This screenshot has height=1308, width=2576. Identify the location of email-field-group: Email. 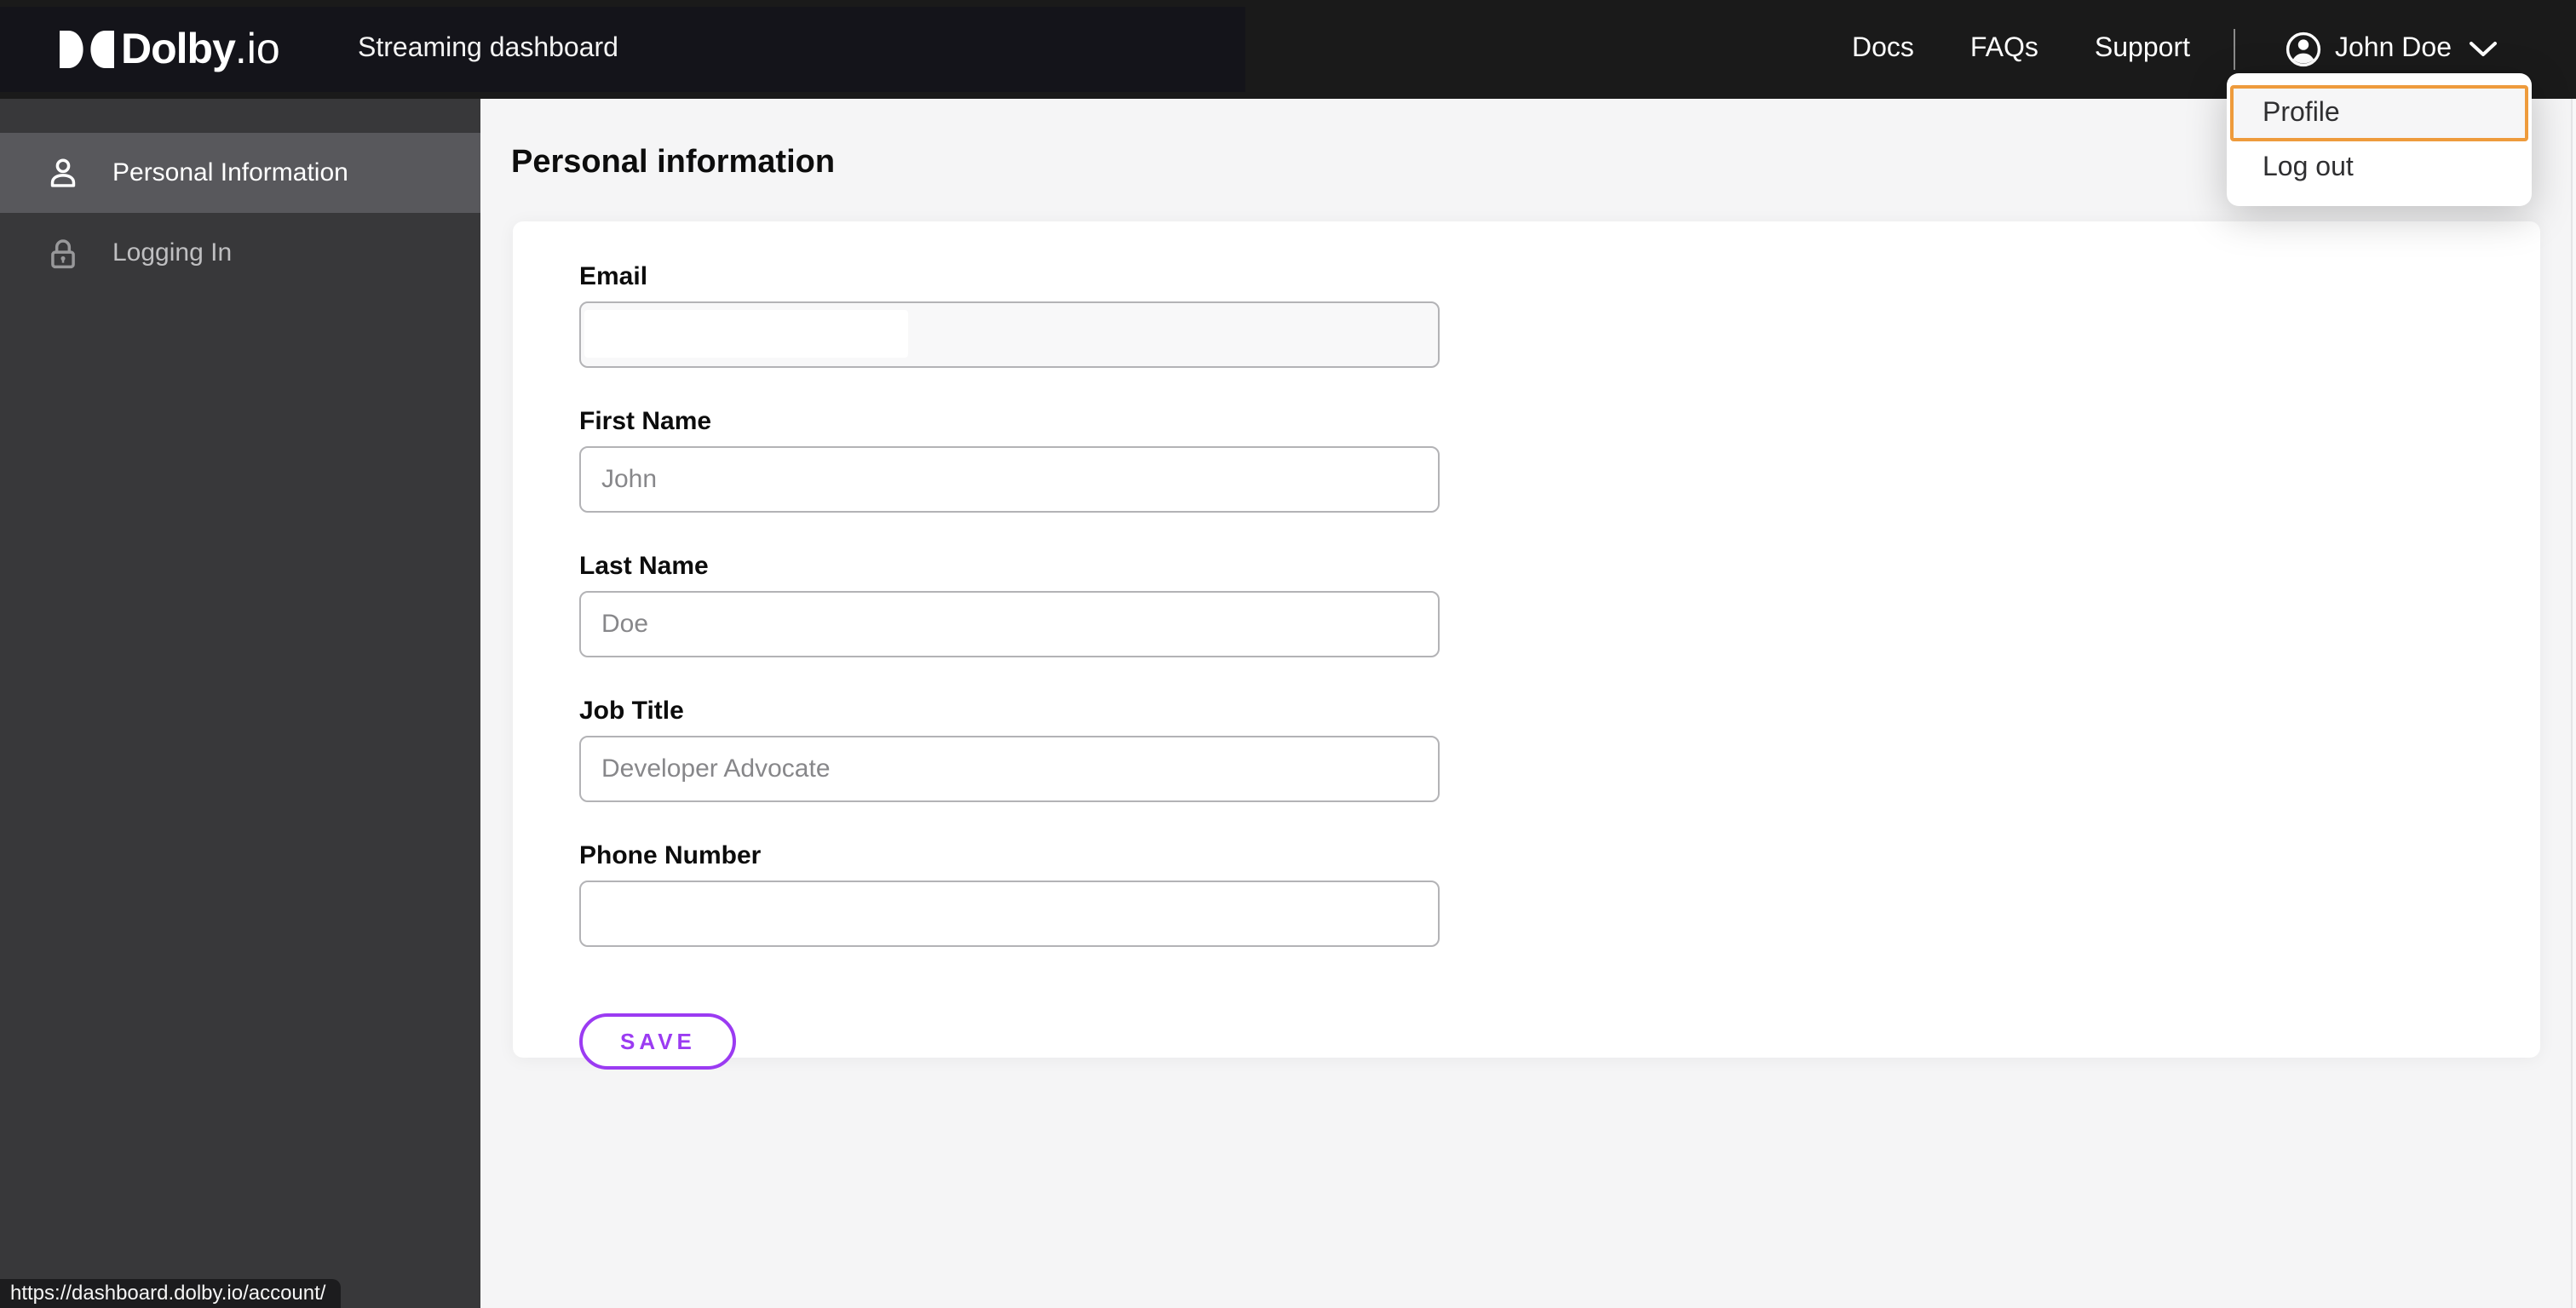
(1010, 315).